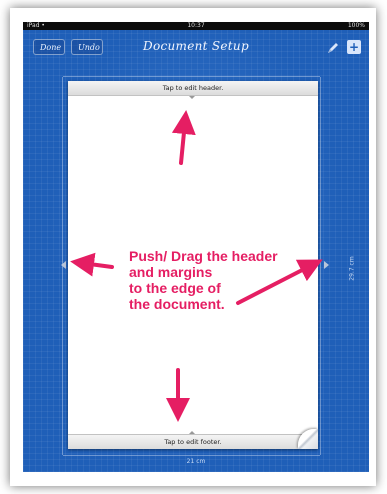 This screenshot has height=494, width=387. I want to click on page-curl-icon, so click(308, 439).